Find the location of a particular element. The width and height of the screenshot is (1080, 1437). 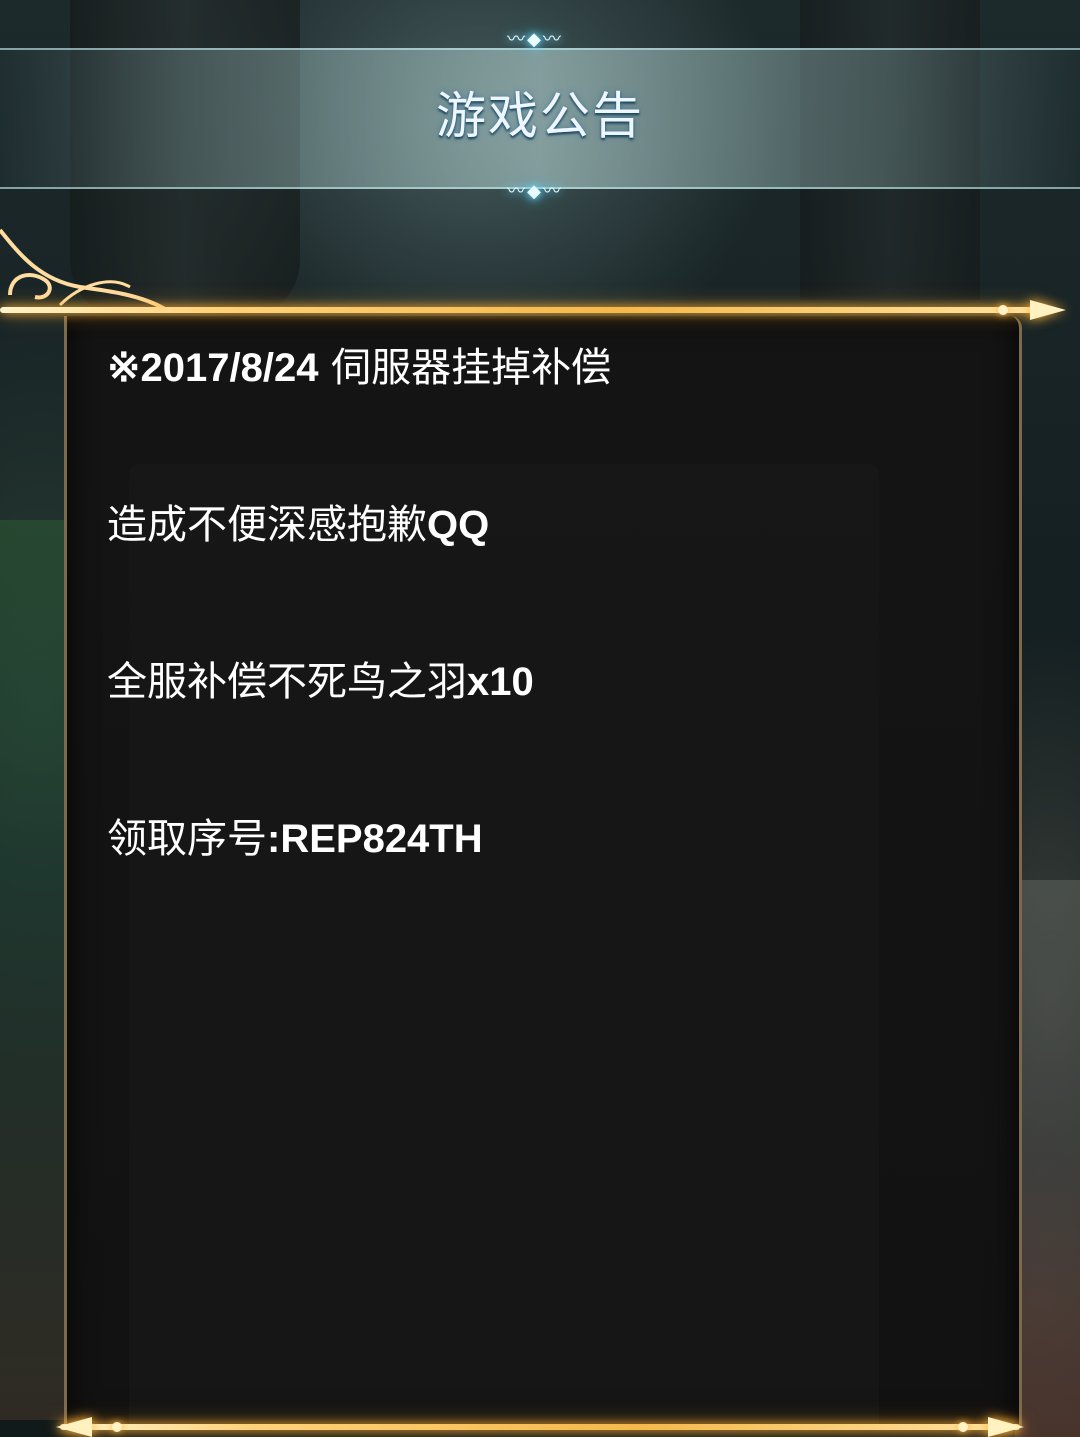

announcement-date: 2017/8/24 is located at coordinates (229, 368).